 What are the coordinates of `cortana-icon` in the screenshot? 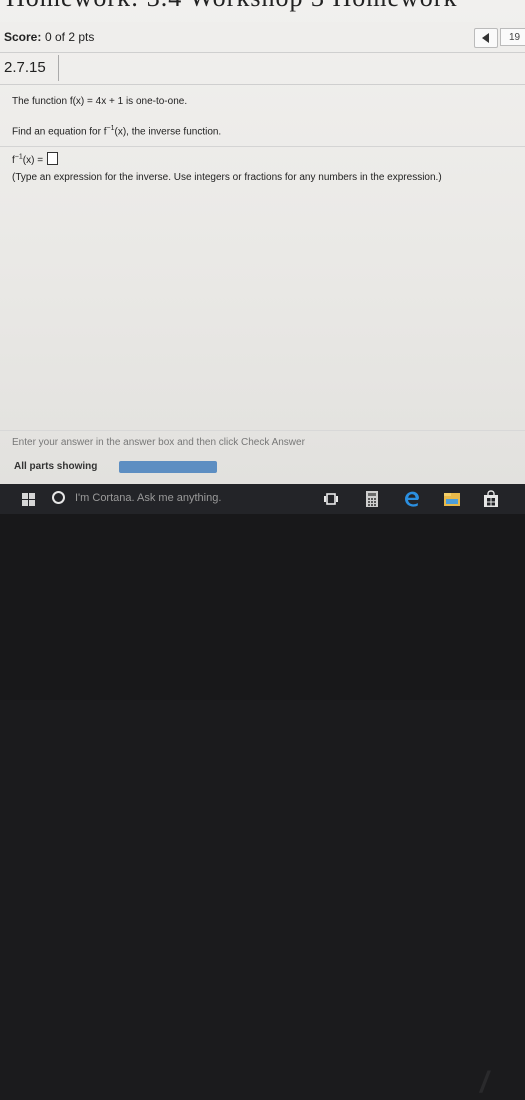 It's located at (58, 497).